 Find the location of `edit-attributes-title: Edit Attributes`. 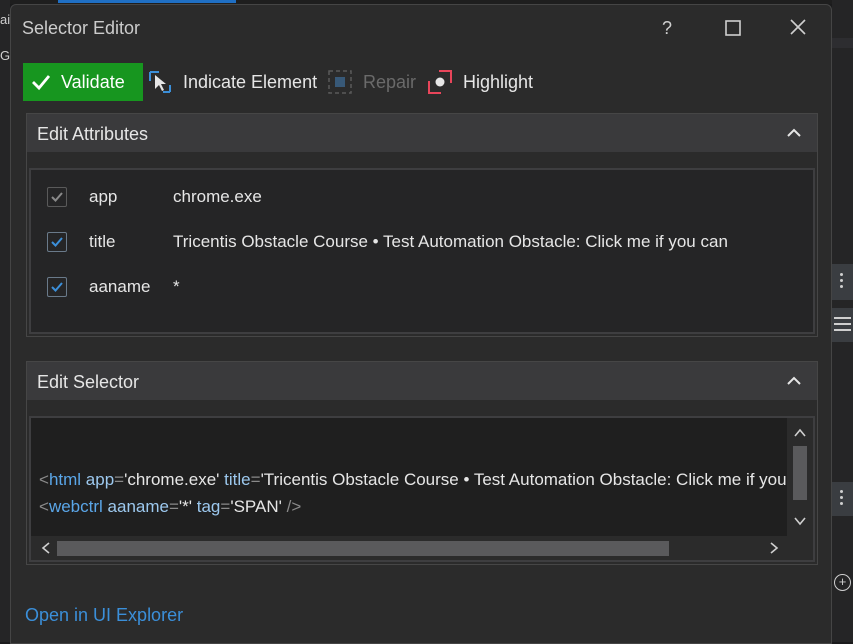

edit-attributes-title: Edit Attributes is located at coordinates (93, 134).